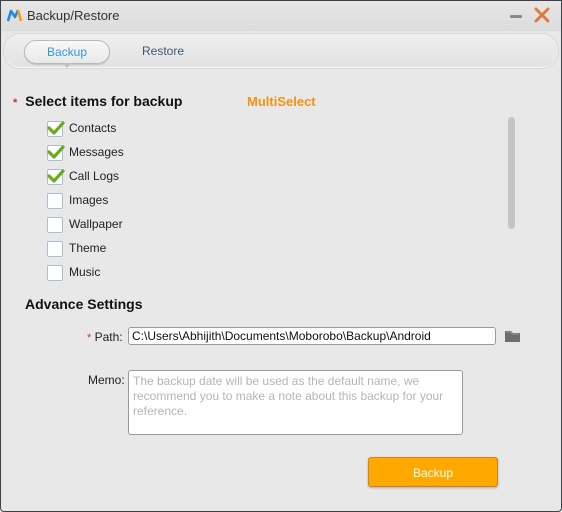 This screenshot has height=512, width=562. I want to click on item-label: Theme, so click(88, 248).